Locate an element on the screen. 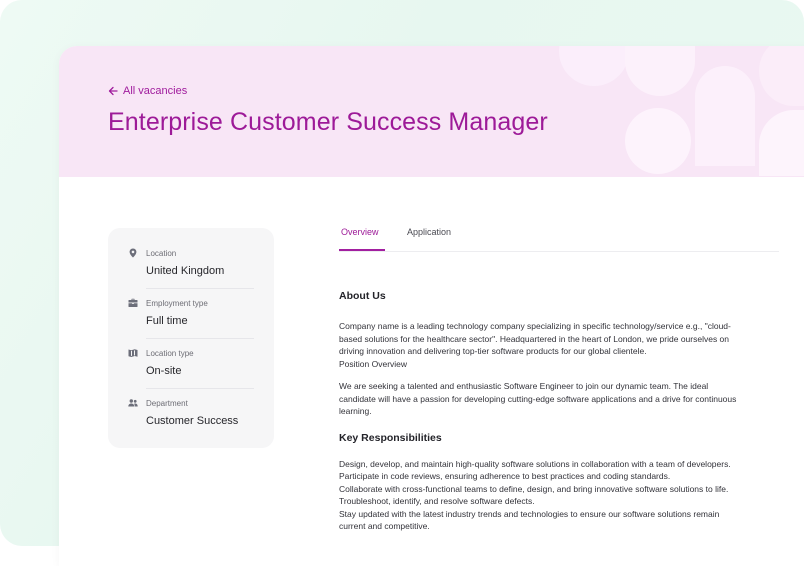  paragraph-line: Position Overview is located at coordinates (373, 363).